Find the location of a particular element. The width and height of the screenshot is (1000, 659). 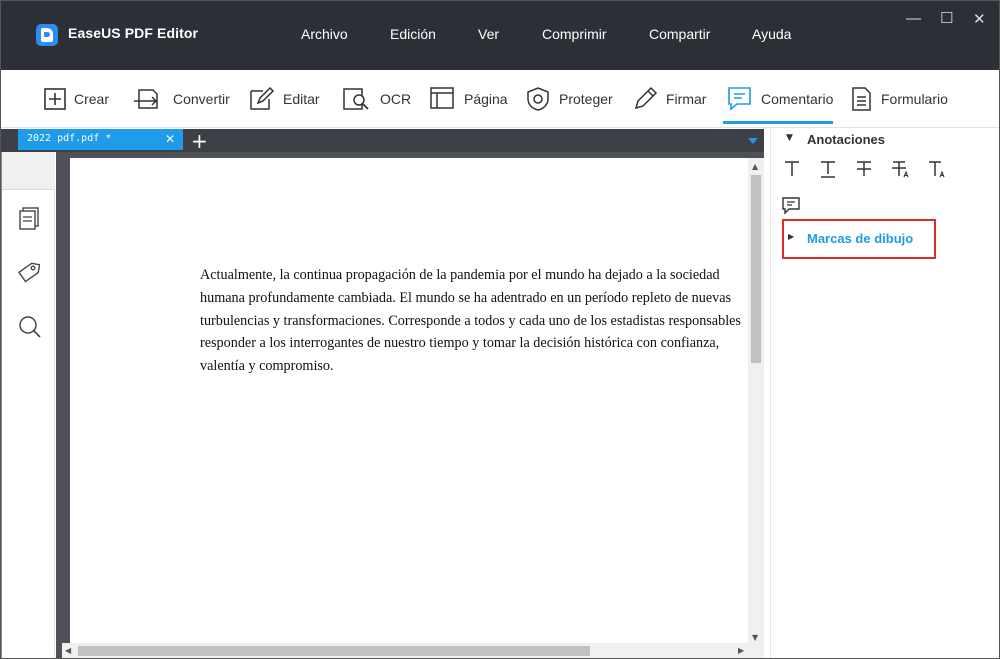

scroll-right-arrow-icon: ▶ is located at coordinates (741, 650).